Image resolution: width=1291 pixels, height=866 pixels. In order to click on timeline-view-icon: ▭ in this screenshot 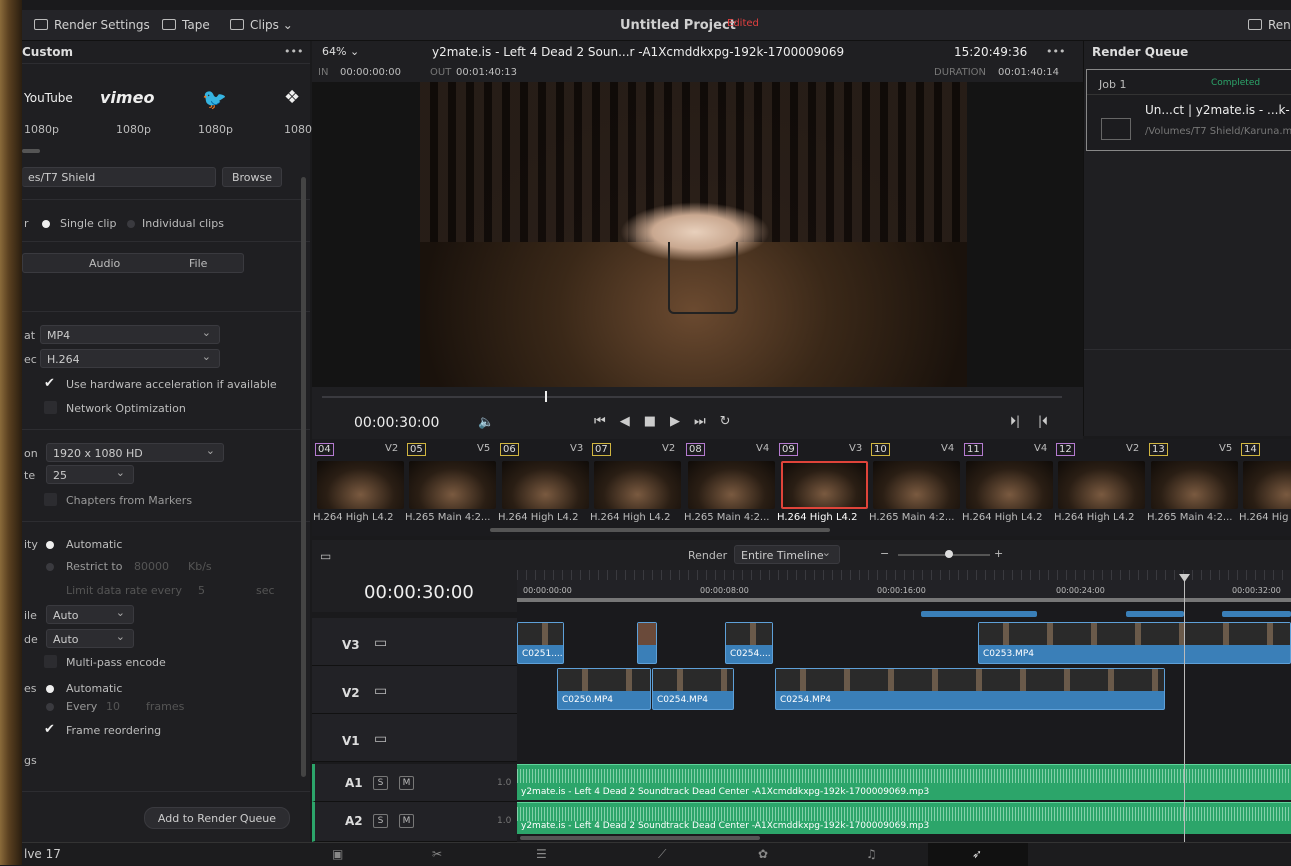, I will do `click(325, 556)`.